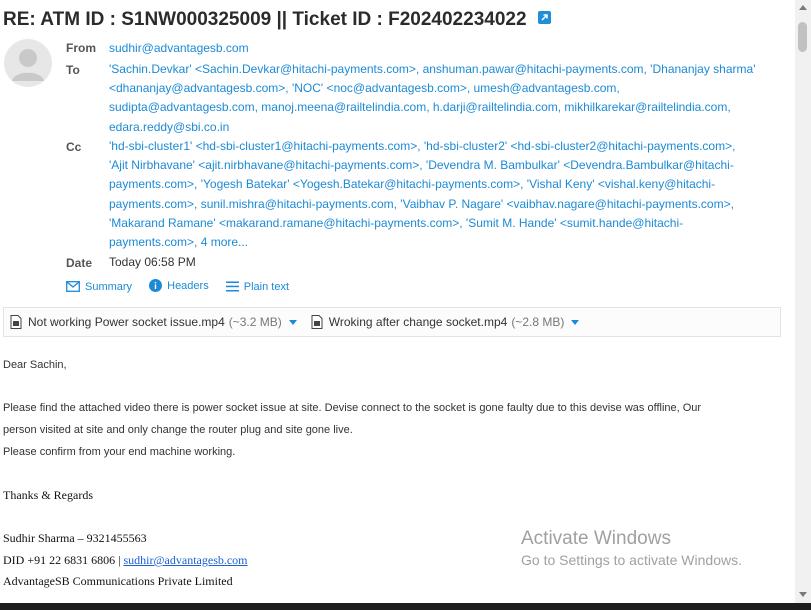  I want to click on summary-label: Summary, so click(108, 287).